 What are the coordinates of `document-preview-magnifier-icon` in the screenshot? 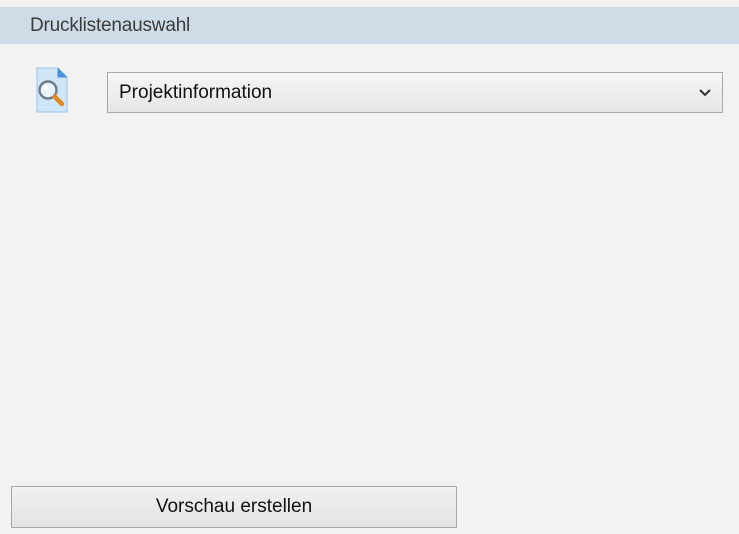 It's located at (53, 91).